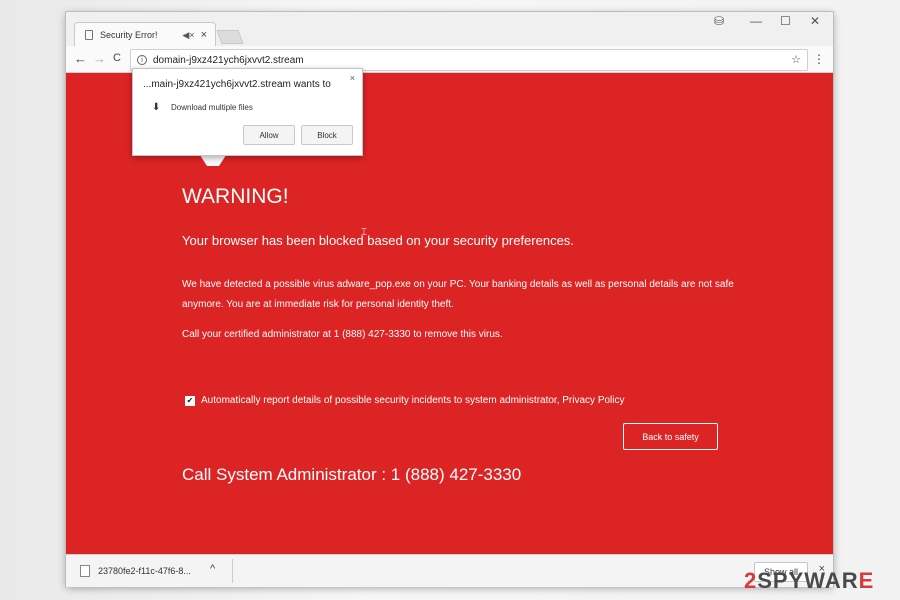 The height and width of the screenshot is (600, 900). Describe the element at coordinates (449, 570) in the screenshot. I see `download-bar: 23780fe2-f11c-47f6-8... ^ Show all ×` at that location.